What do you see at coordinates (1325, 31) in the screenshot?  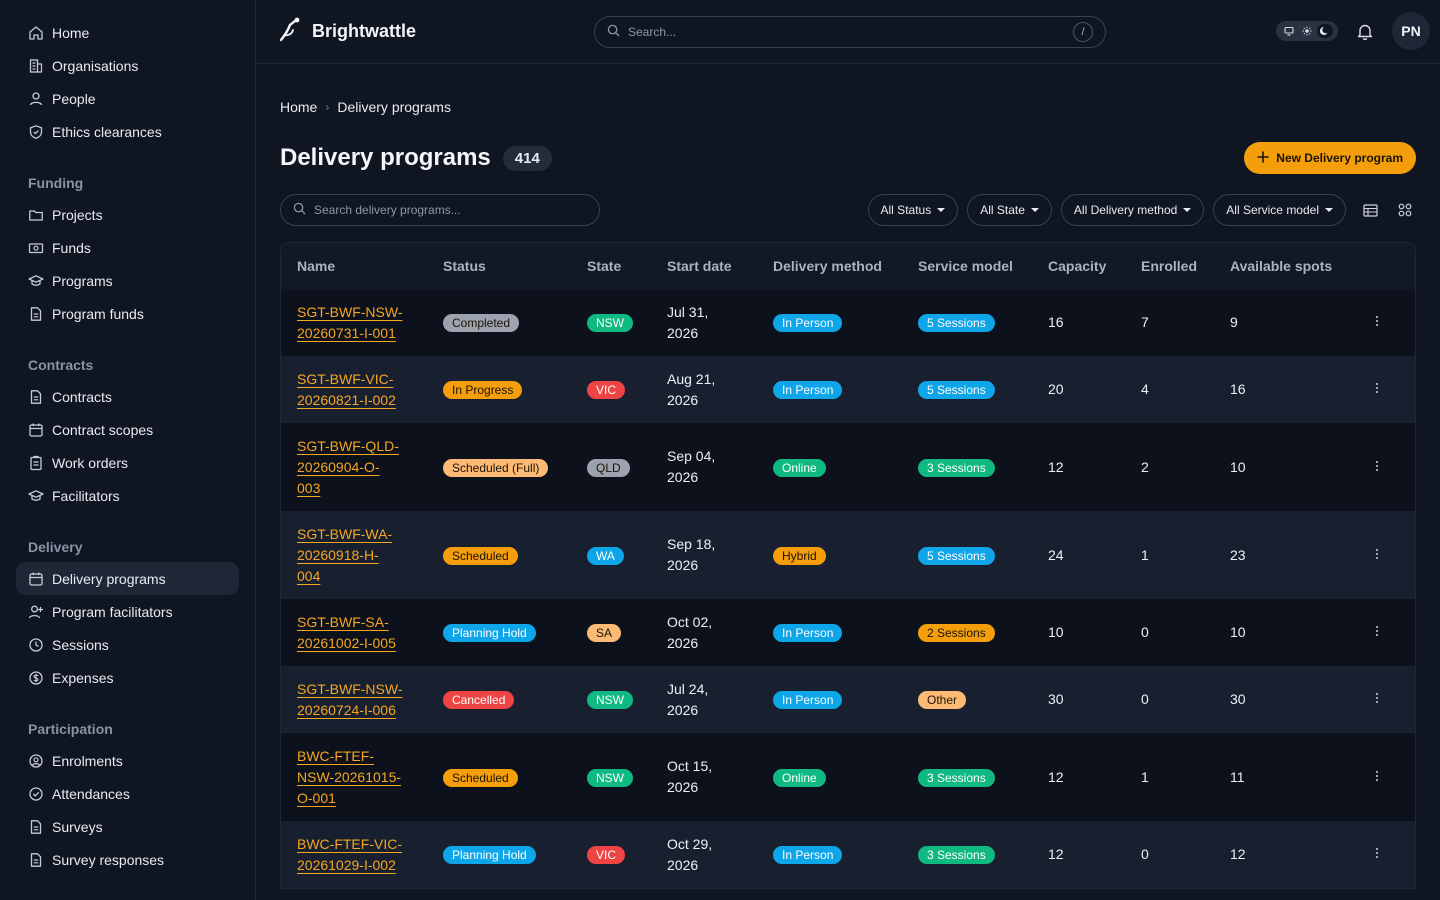 I see `moon-icon` at bounding box center [1325, 31].